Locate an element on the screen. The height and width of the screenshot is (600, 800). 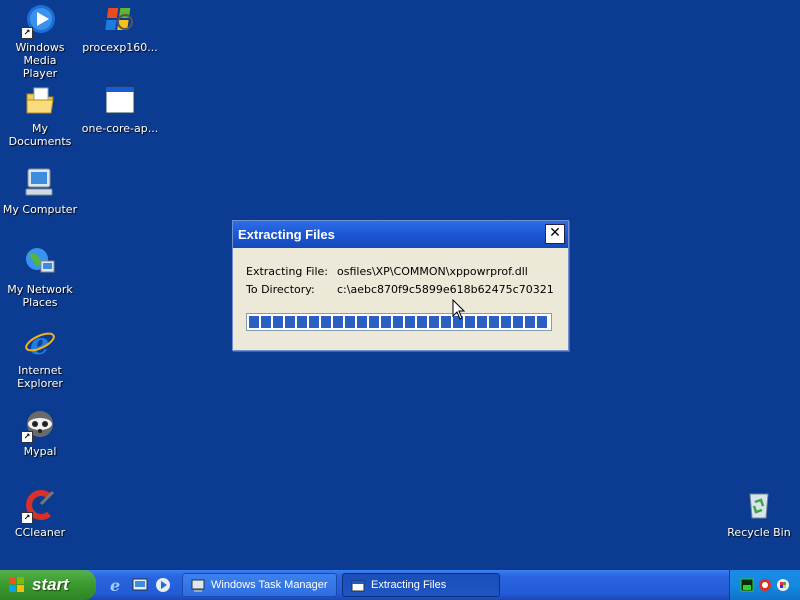
desktop-icon-my-network-places: My Network Places is located at coordinates (40, 277).